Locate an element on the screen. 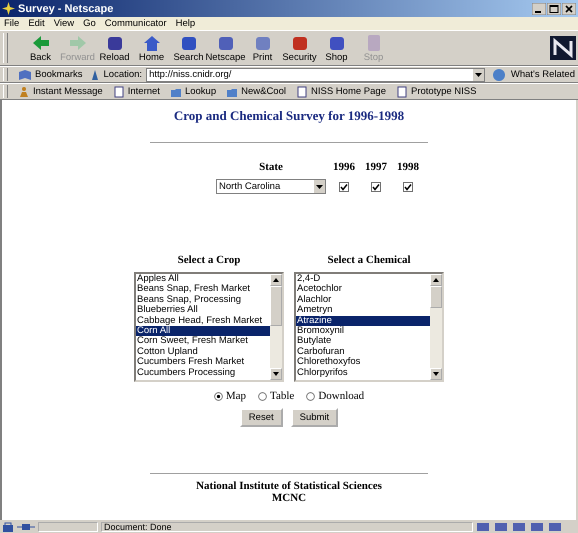 This screenshot has width=578, height=533. state-dropdown: North Carolina is located at coordinates (271, 186).